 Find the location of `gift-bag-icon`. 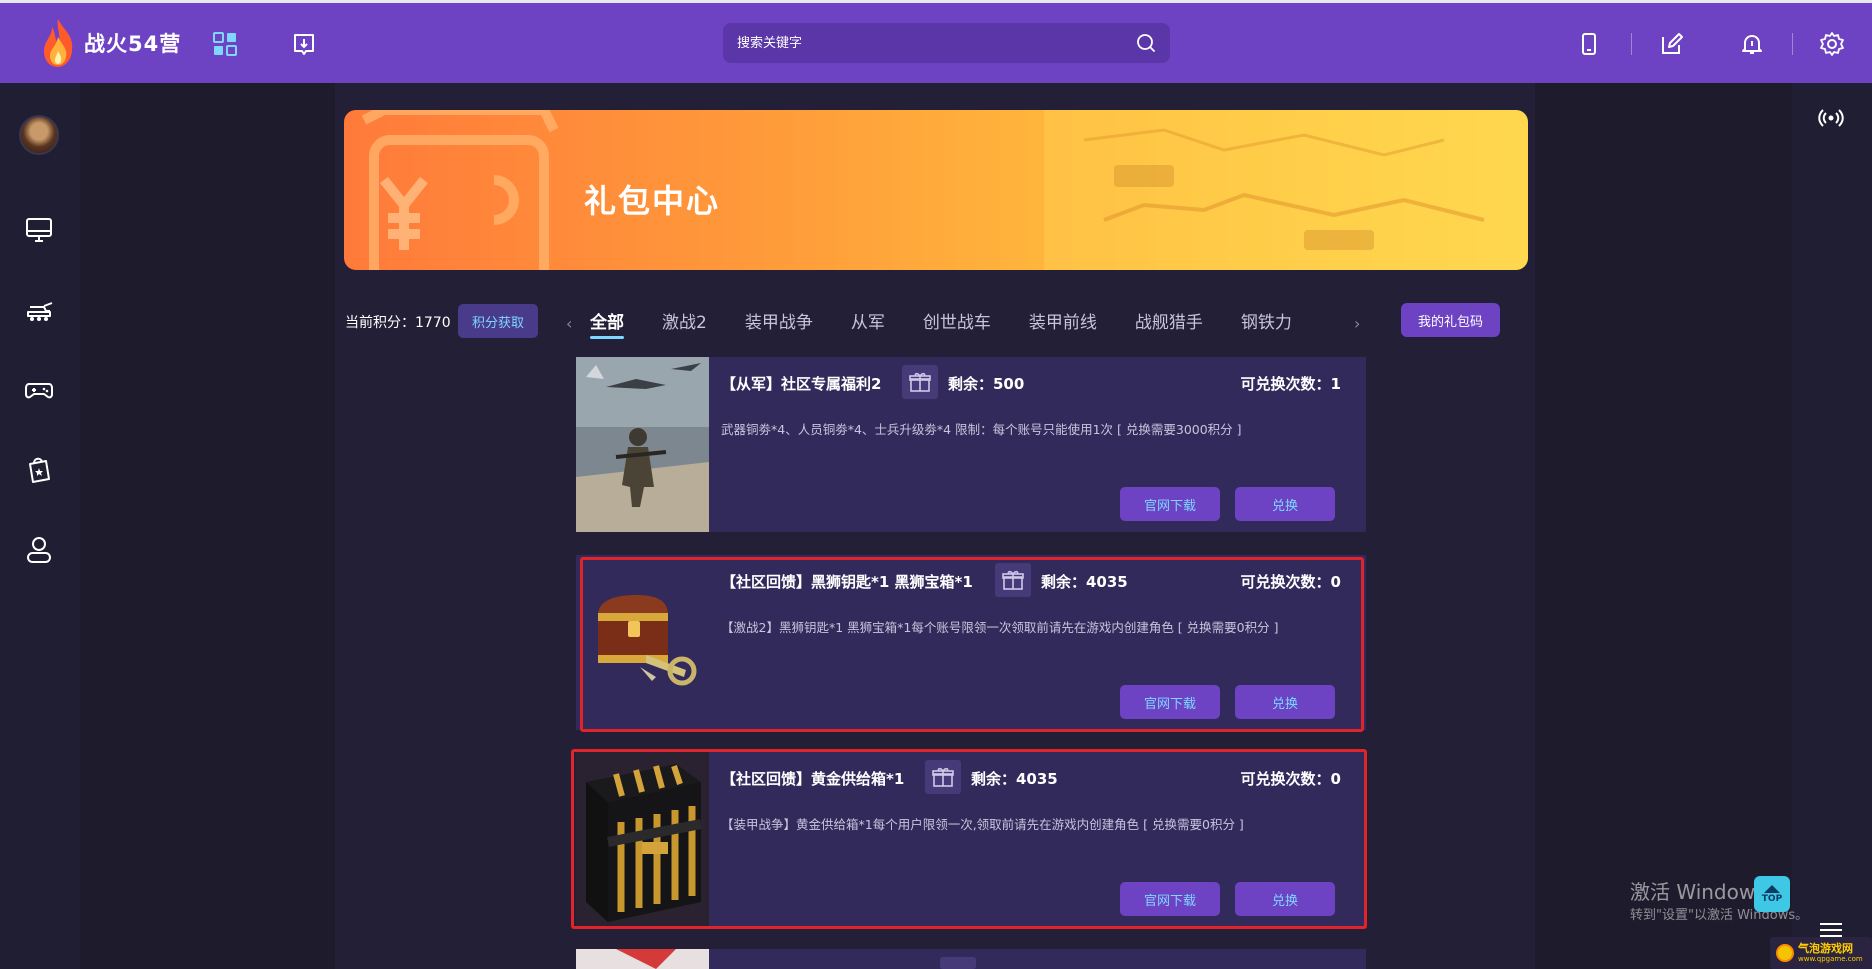

gift-bag-icon is located at coordinates (39, 470).